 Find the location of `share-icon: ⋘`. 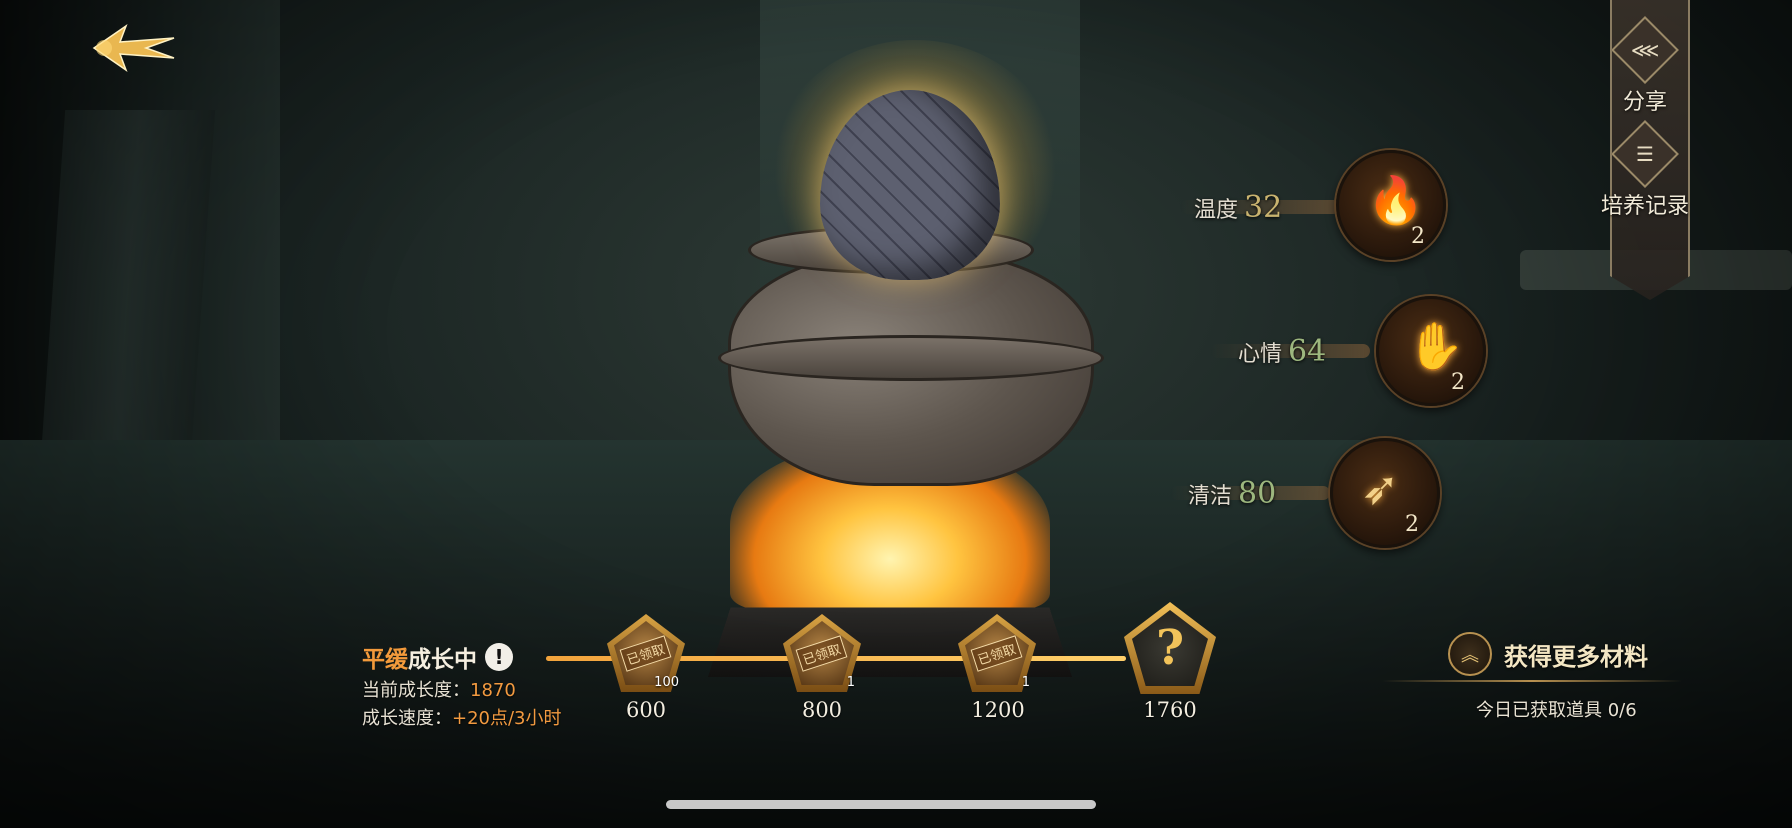

share-icon: ⋘ is located at coordinates (1645, 50).